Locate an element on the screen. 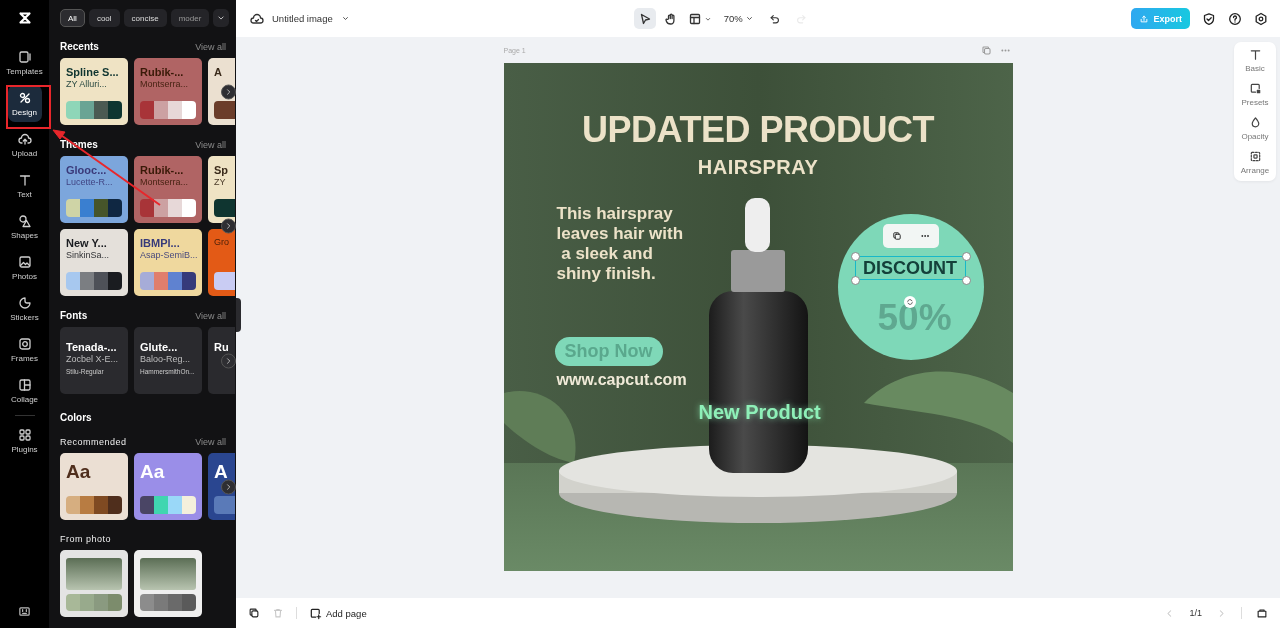 The width and height of the screenshot is (1280, 628). color-palette-card: A is located at coordinates (221, 486).